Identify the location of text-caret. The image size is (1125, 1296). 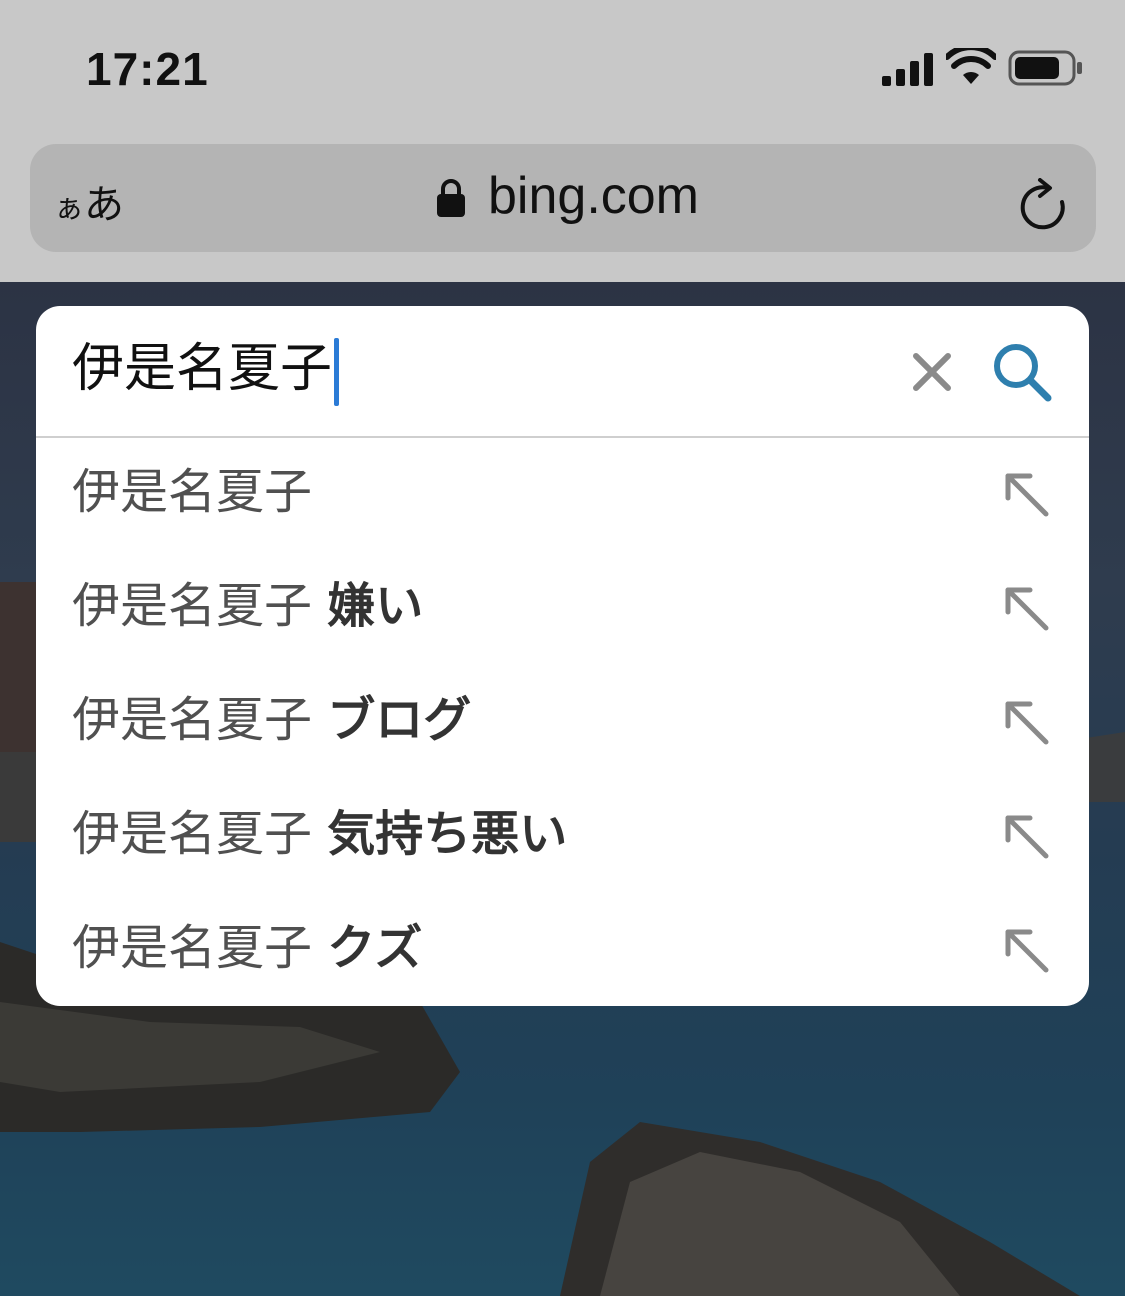
(336, 372).